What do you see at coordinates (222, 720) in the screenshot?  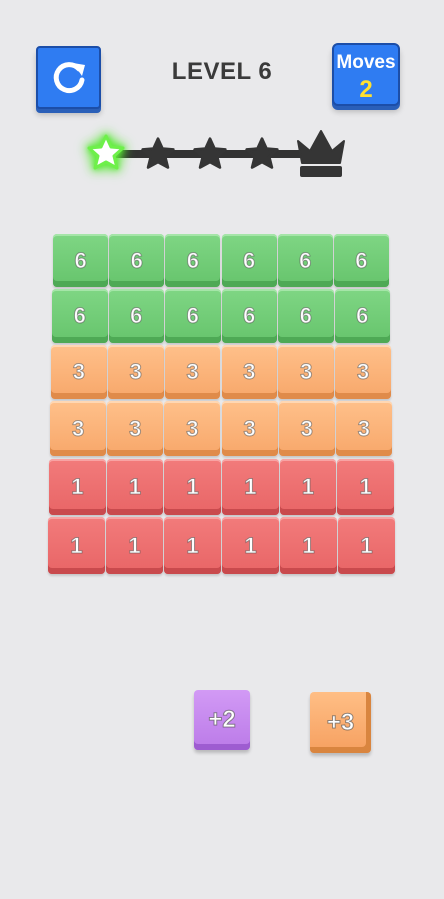 I see `piece-plus-2: +2` at bounding box center [222, 720].